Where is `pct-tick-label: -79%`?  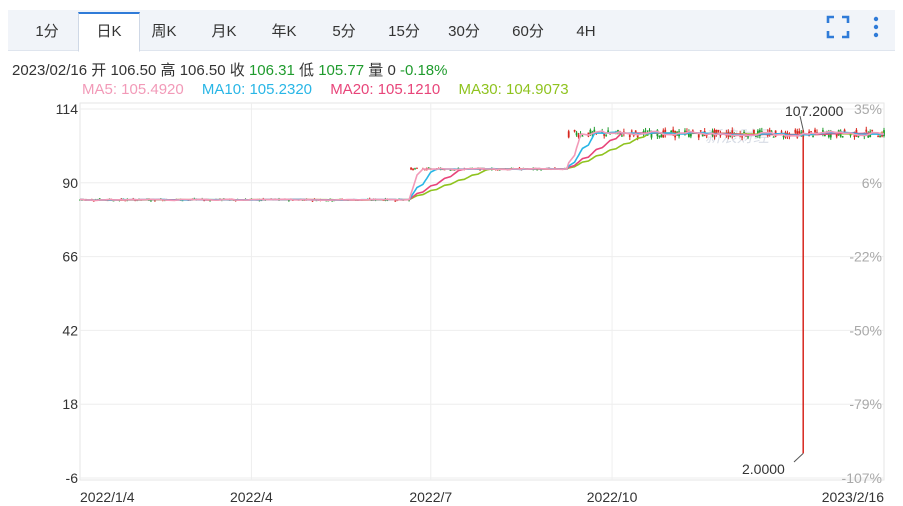
pct-tick-label: -79% is located at coordinates (865, 404).